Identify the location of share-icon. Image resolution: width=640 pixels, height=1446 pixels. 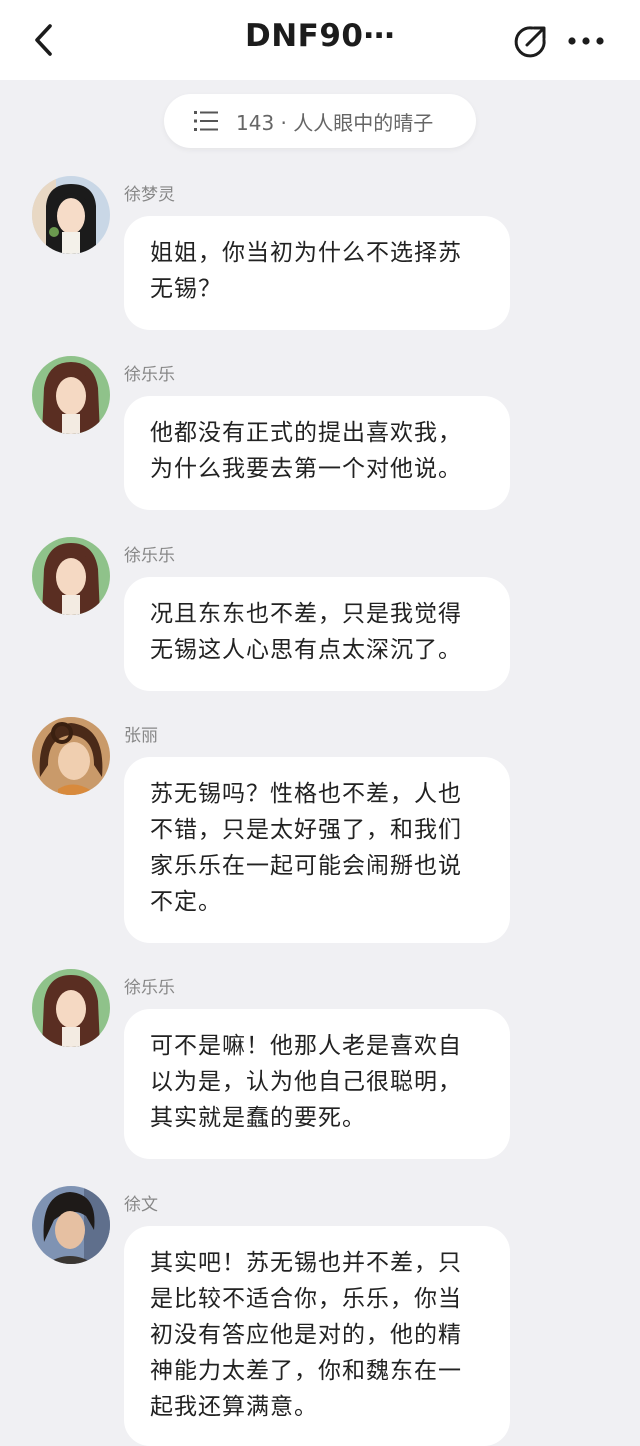
(530, 42).